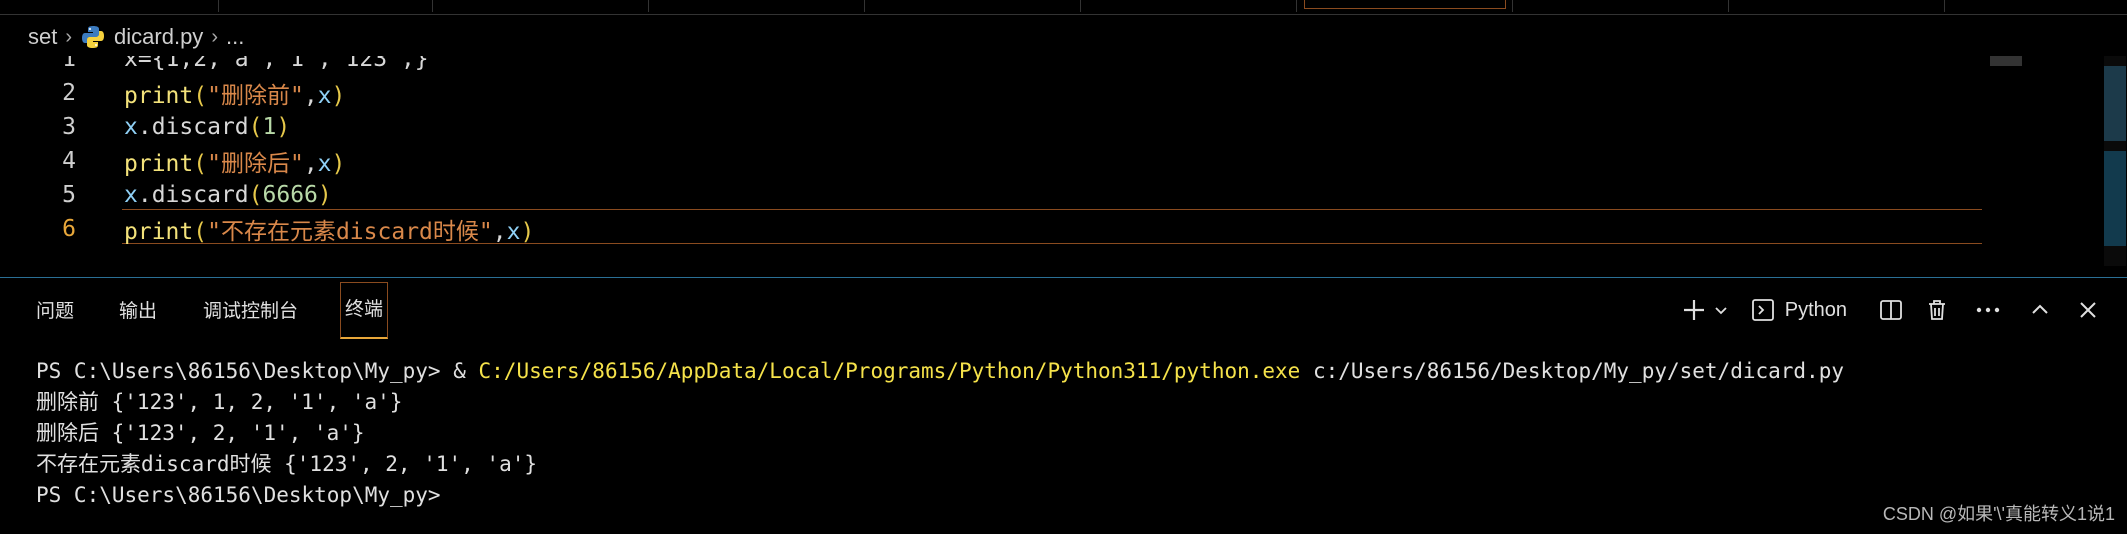 Image resolution: width=2127 pixels, height=534 pixels. Describe the element at coordinates (1891, 310) in the screenshot. I see `split-icon` at that location.